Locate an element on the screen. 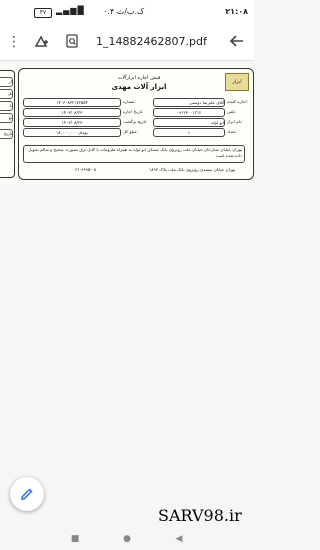 This screenshot has width=320, height=550. receipt-title: ابزار آلات مهدی is located at coordinates (139, 87).